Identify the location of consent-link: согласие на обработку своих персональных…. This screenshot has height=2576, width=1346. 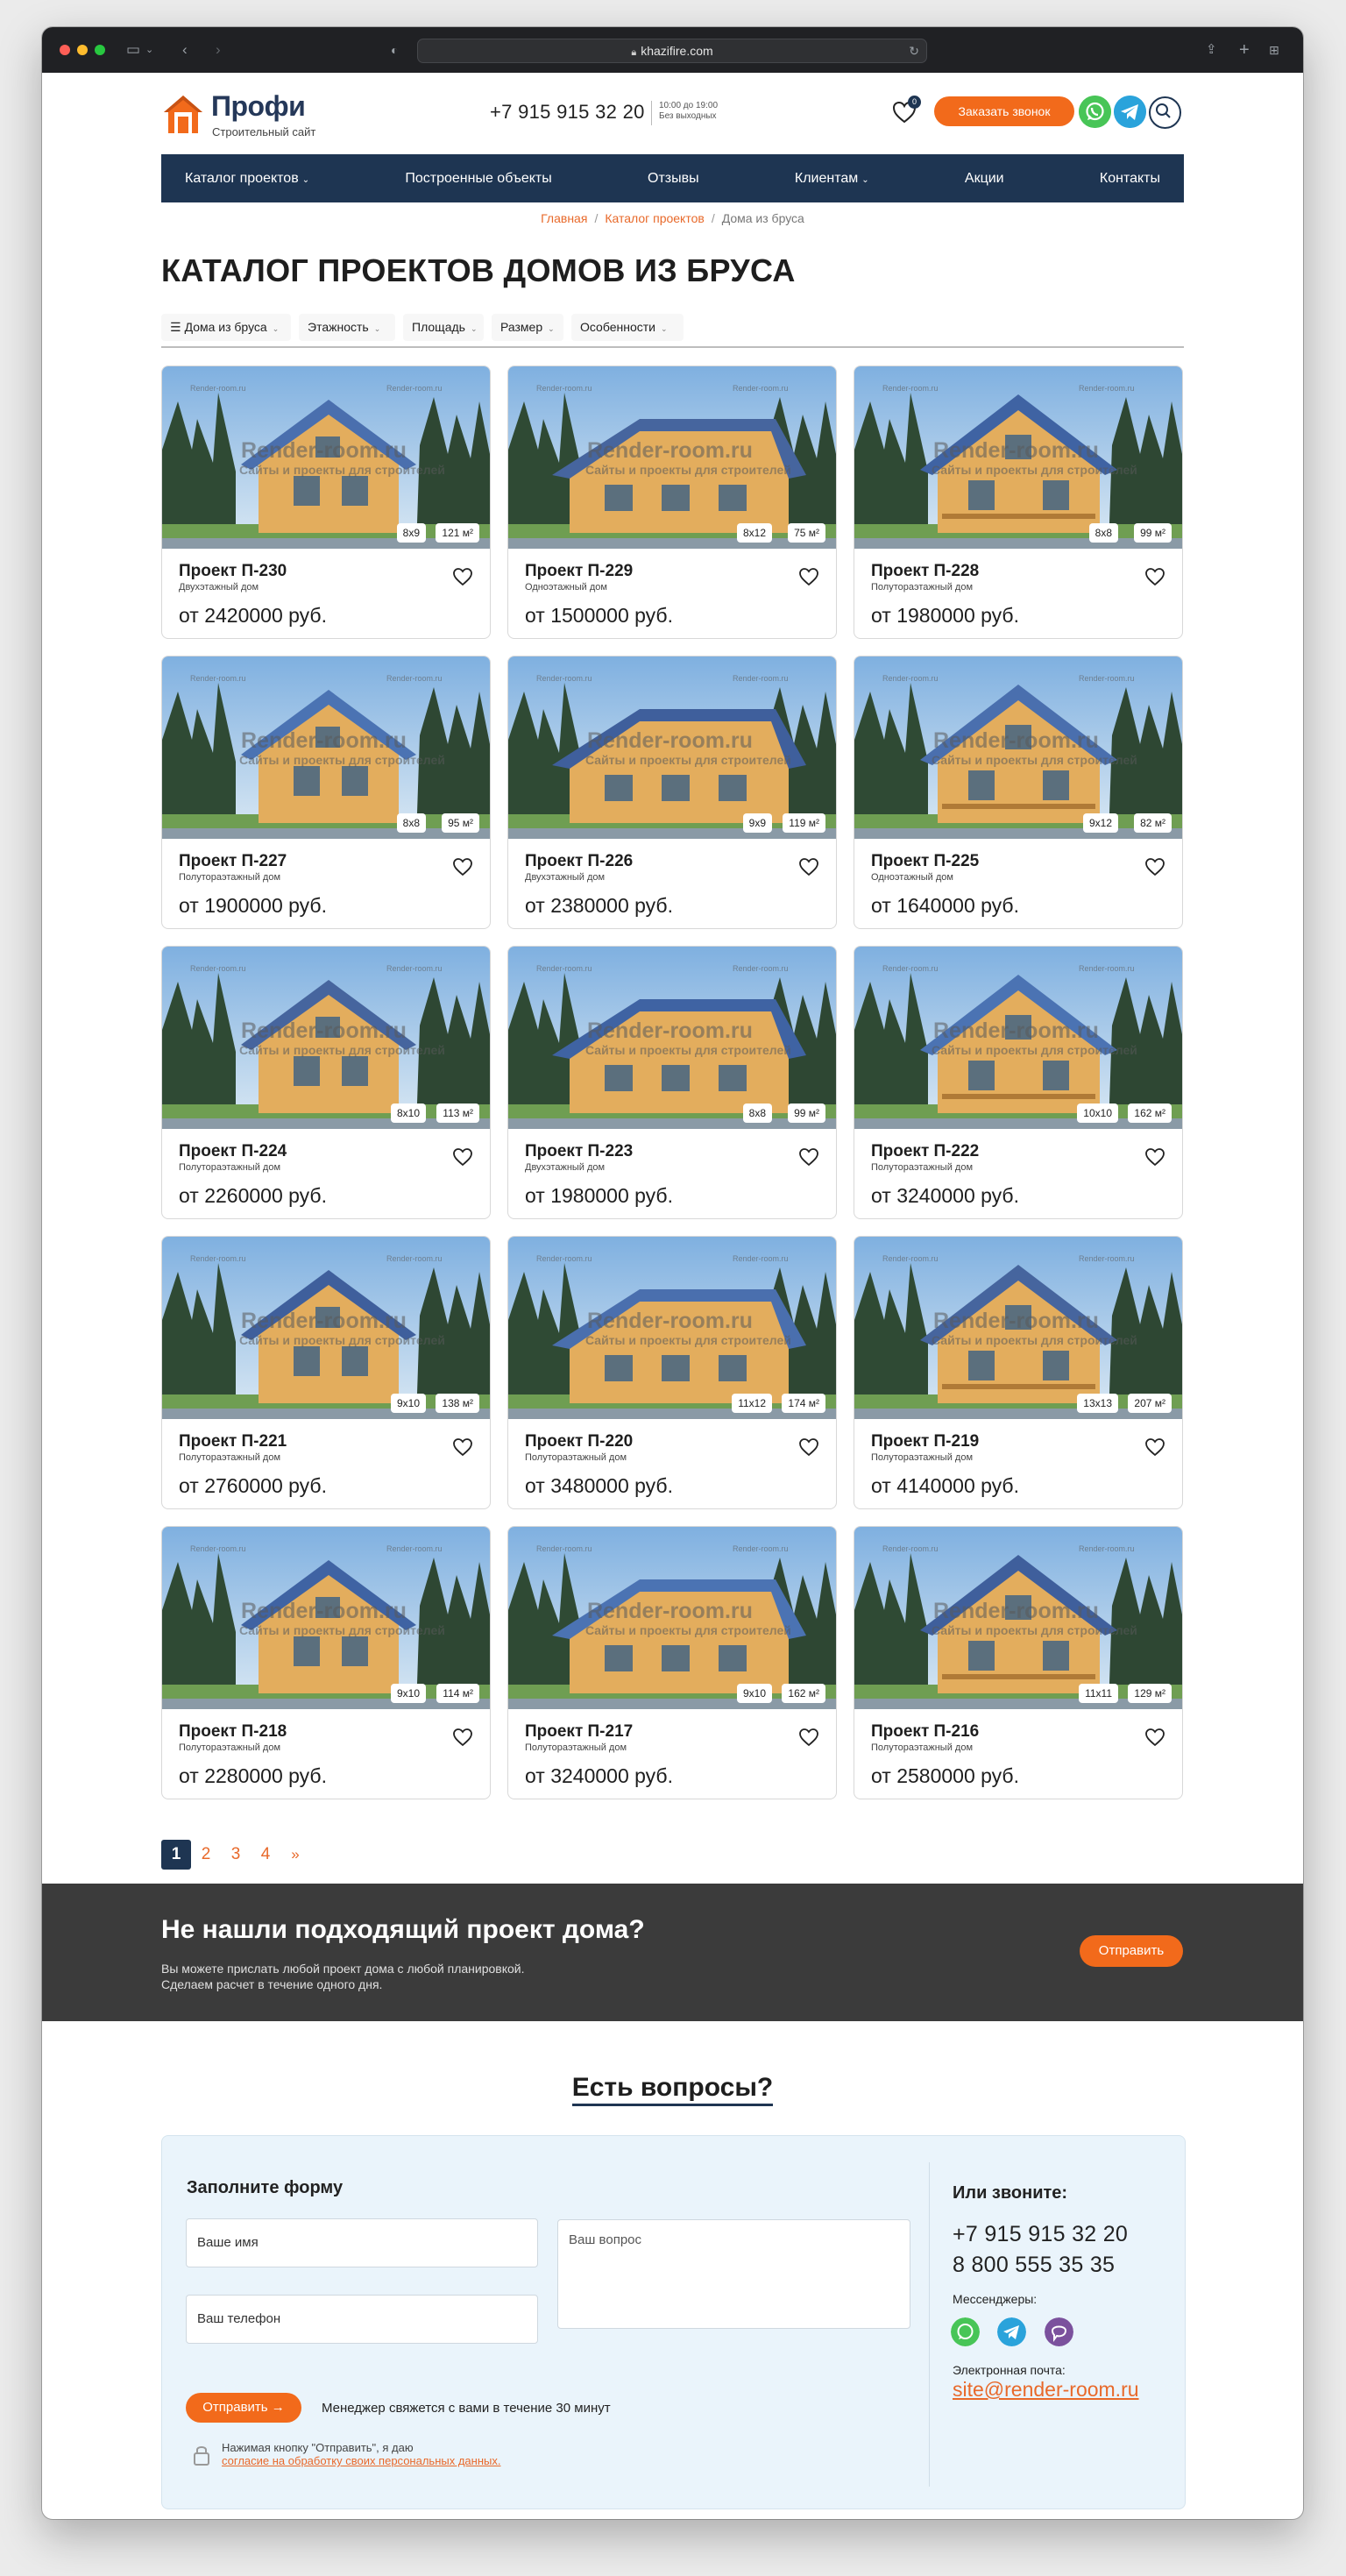
(361, 2460).